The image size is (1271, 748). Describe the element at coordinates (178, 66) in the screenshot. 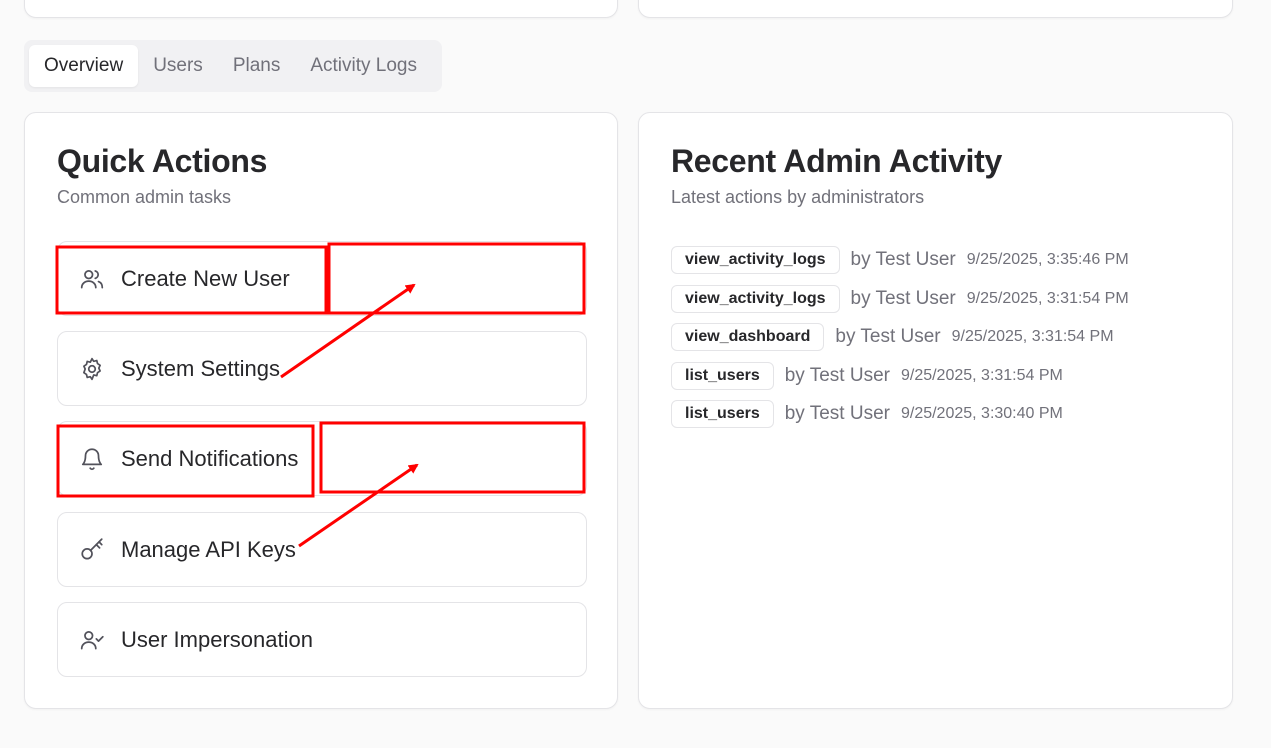

I see `tab-users: Users` at that location.